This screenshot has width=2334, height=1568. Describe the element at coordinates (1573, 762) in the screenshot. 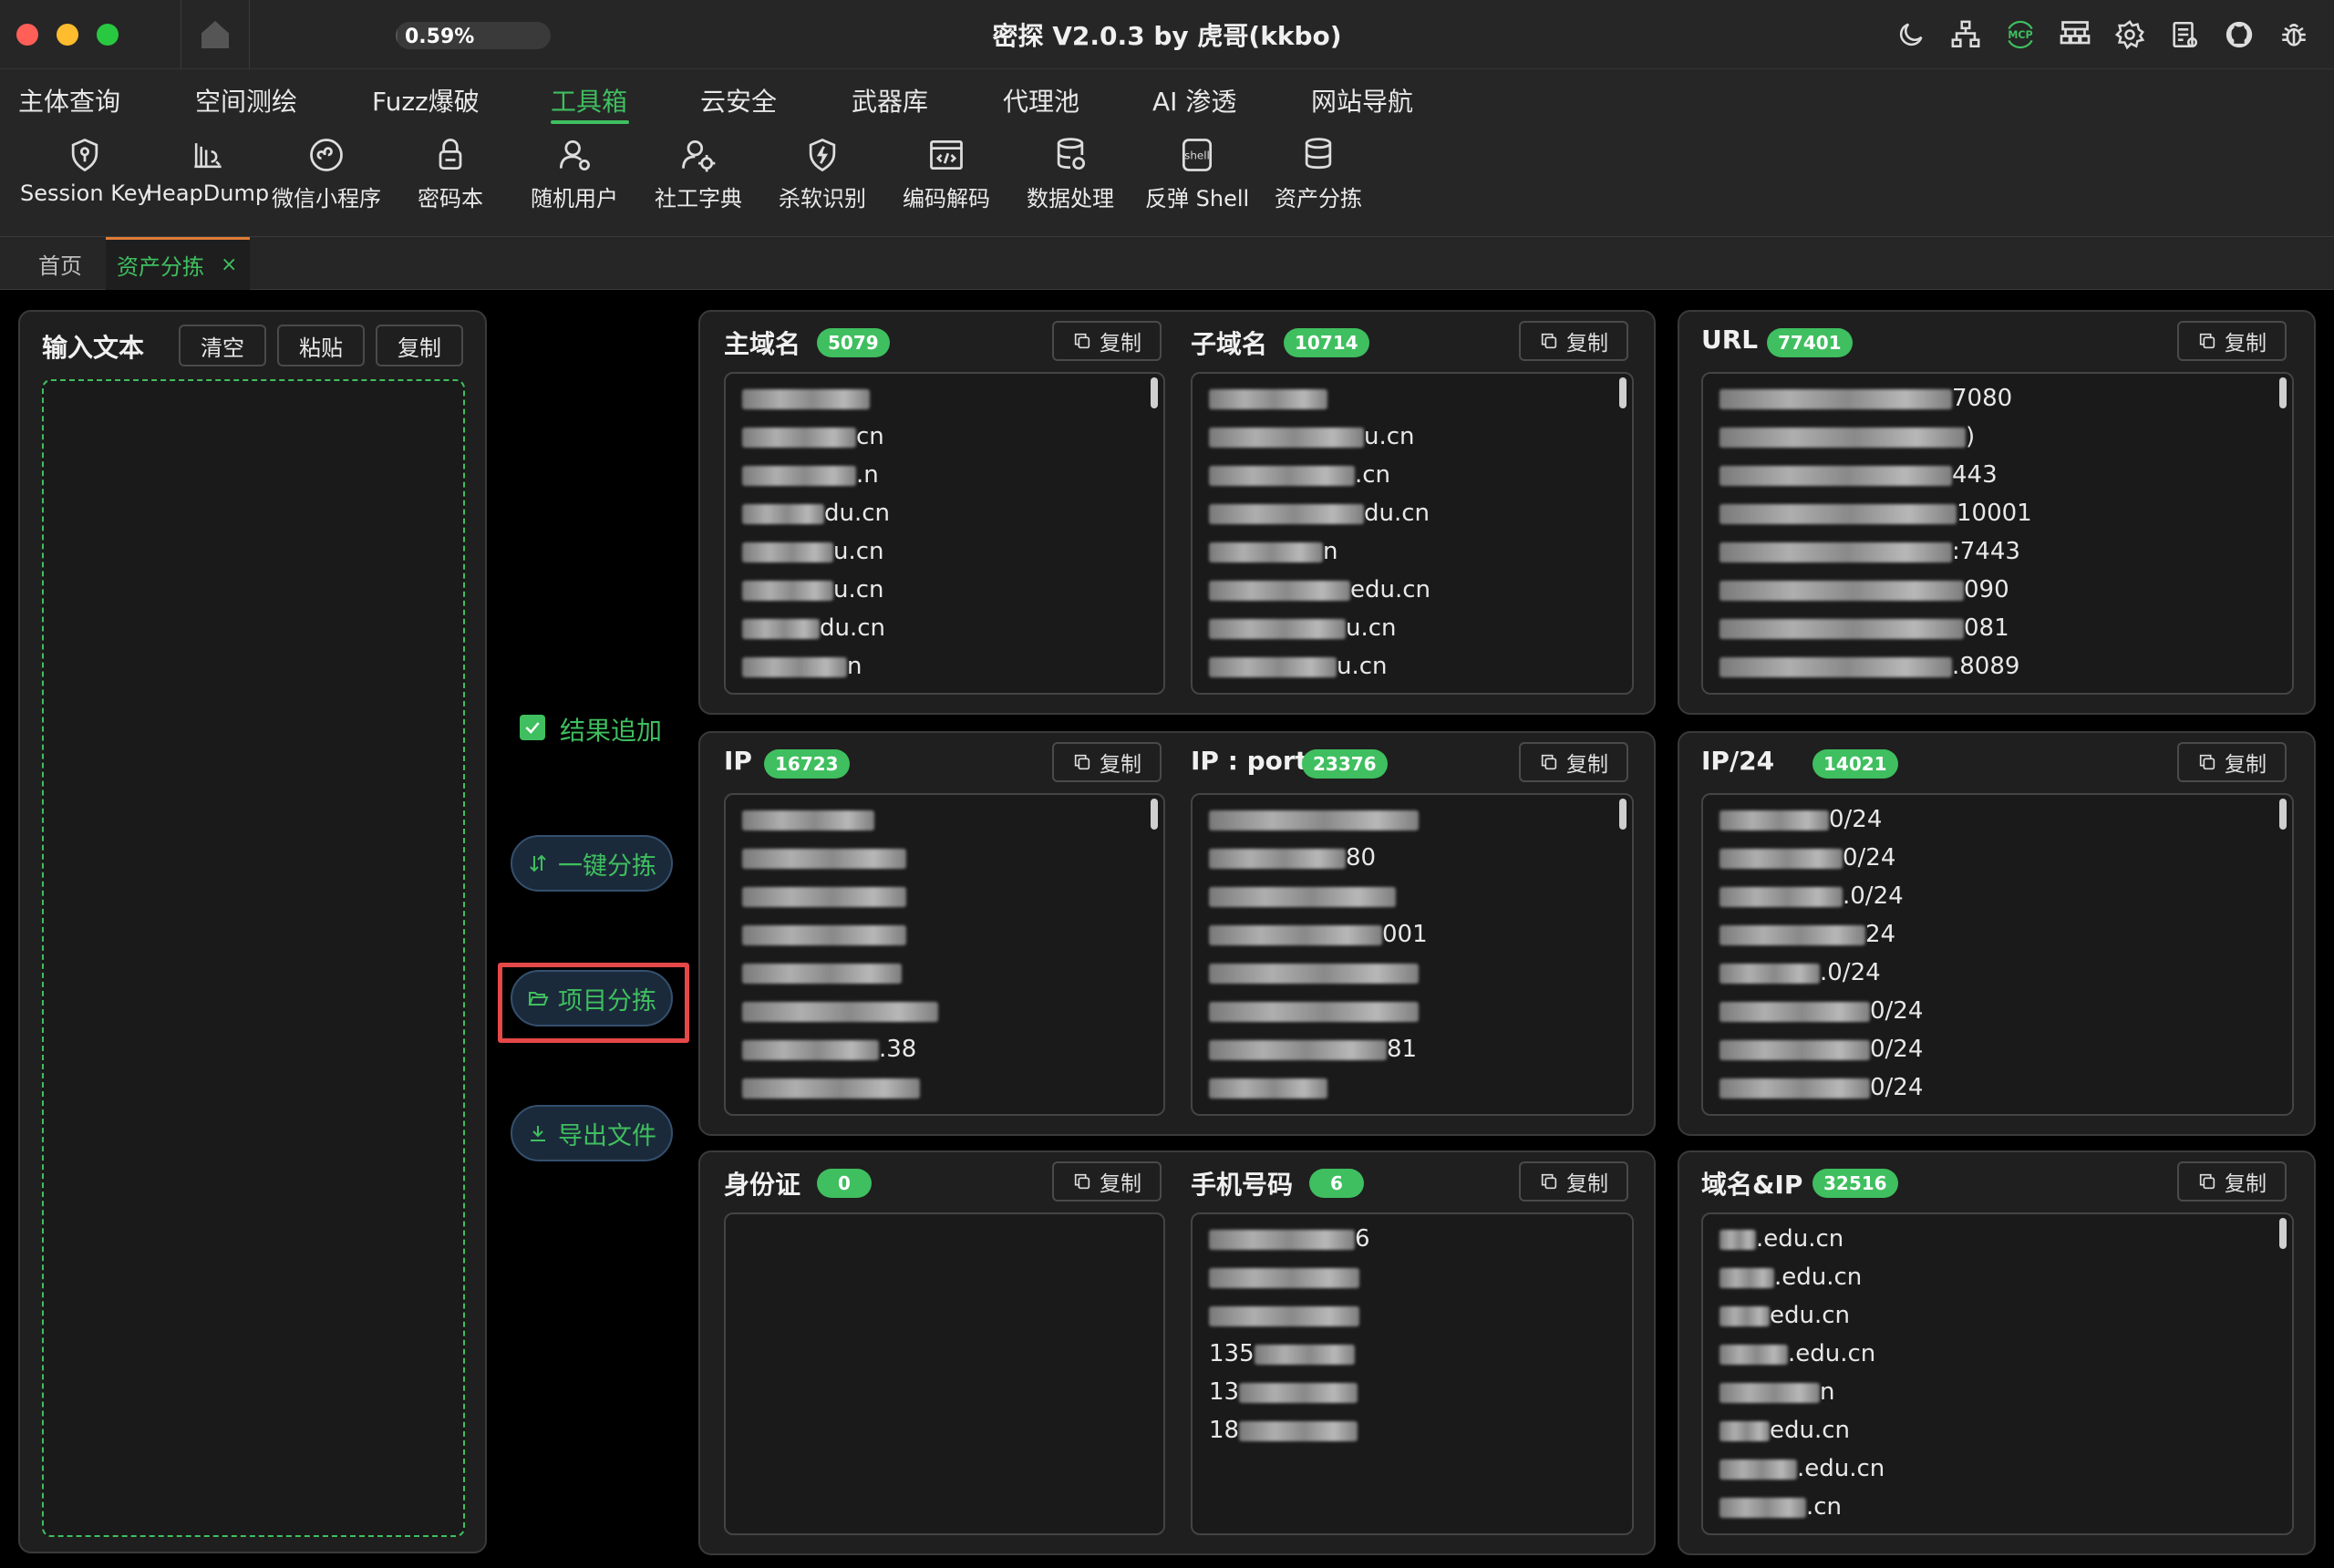

I see `copy-ip-port-button: 复制` at that location.